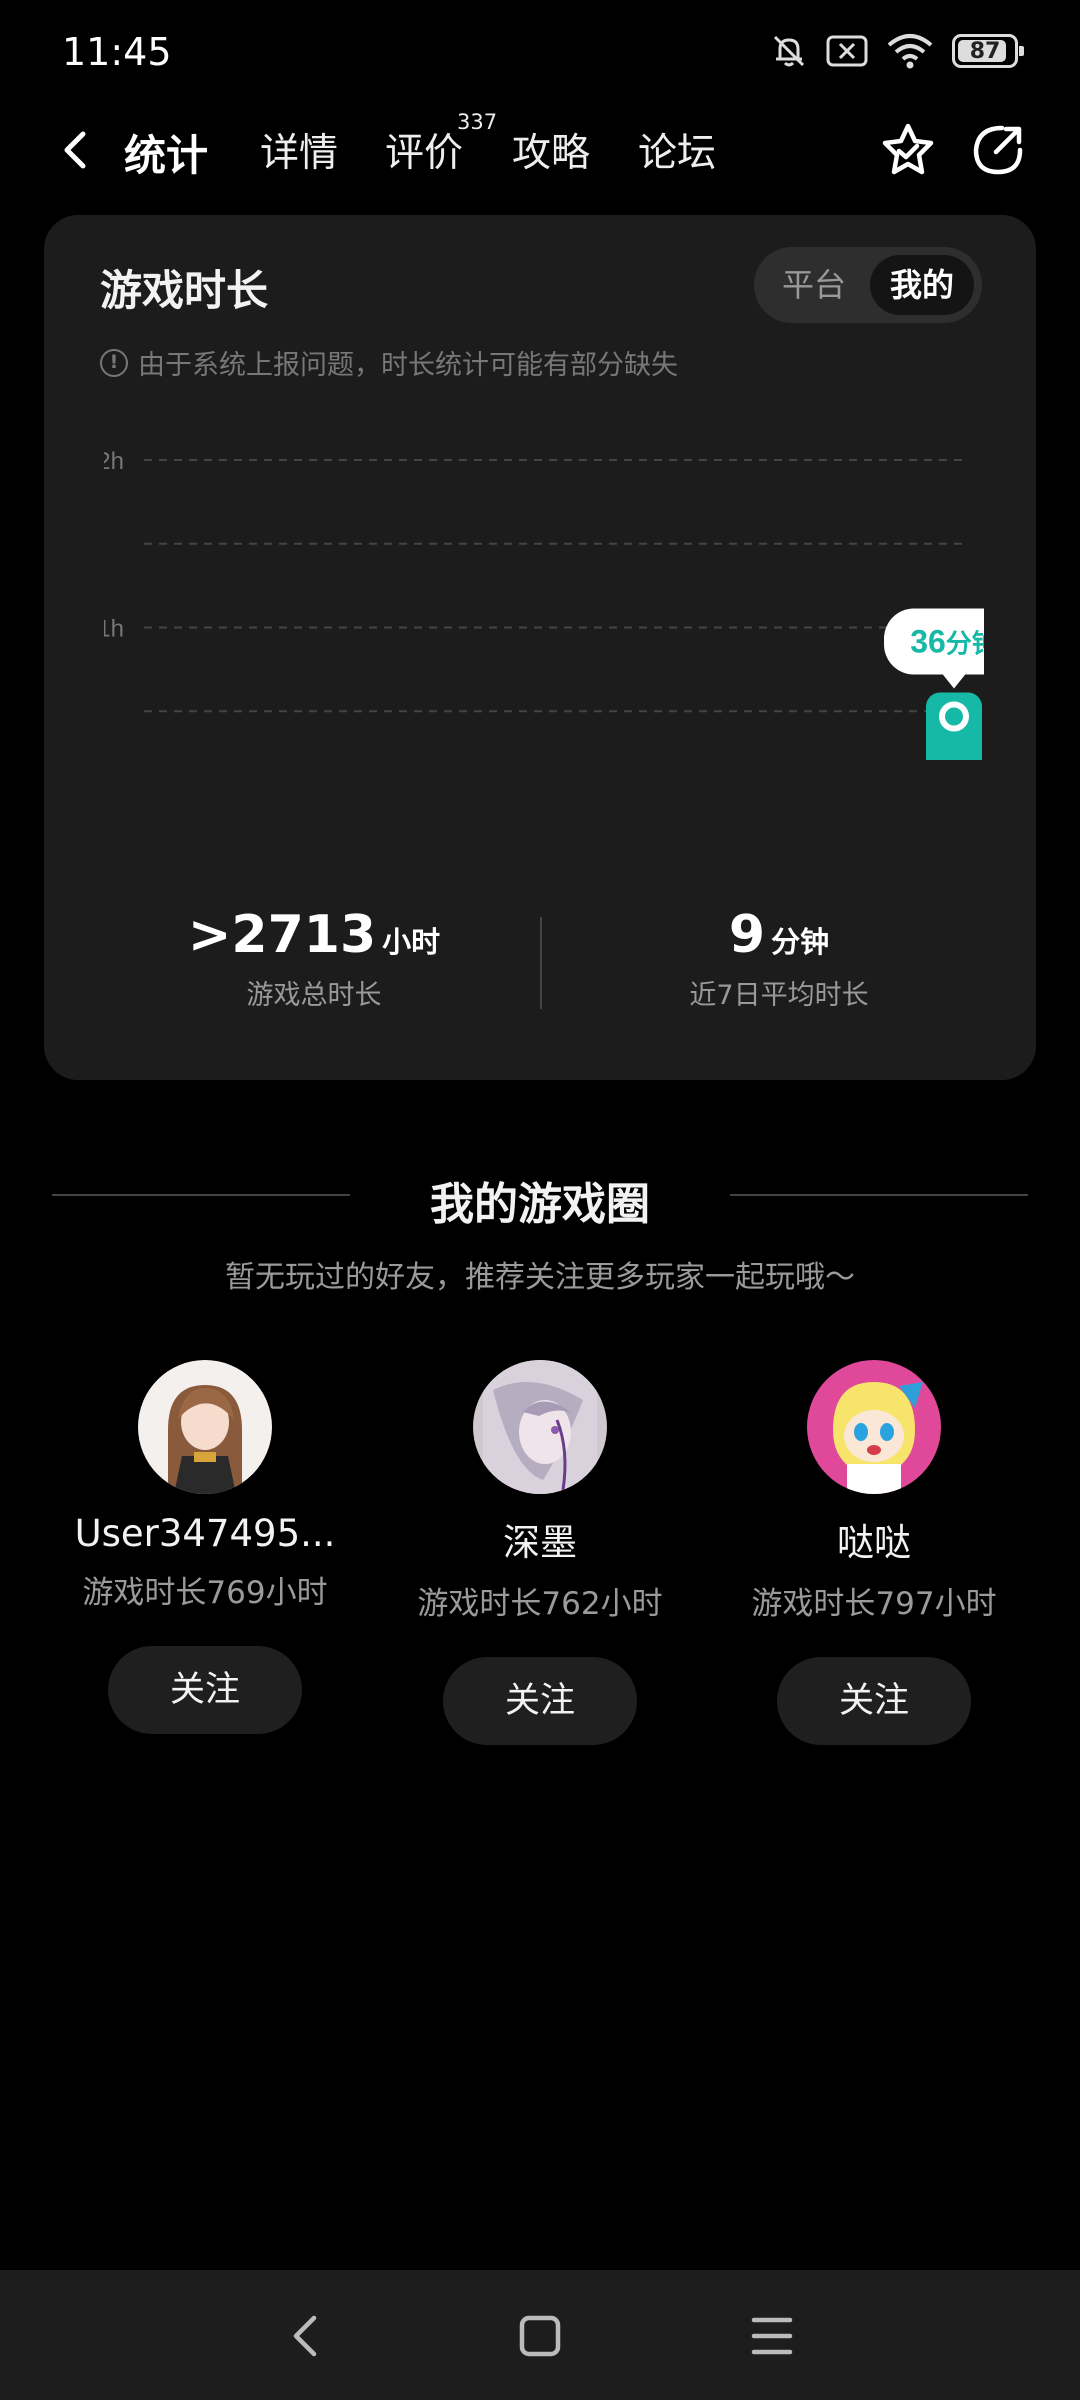  I want to click on avg-value: 9, so click(747, 935).